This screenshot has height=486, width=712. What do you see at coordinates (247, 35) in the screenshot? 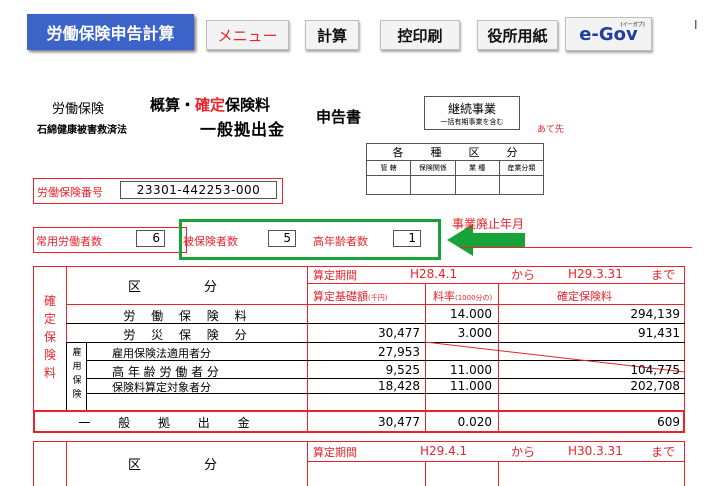
I see `menu-button: メニュー` at bounding box center [247, 35].